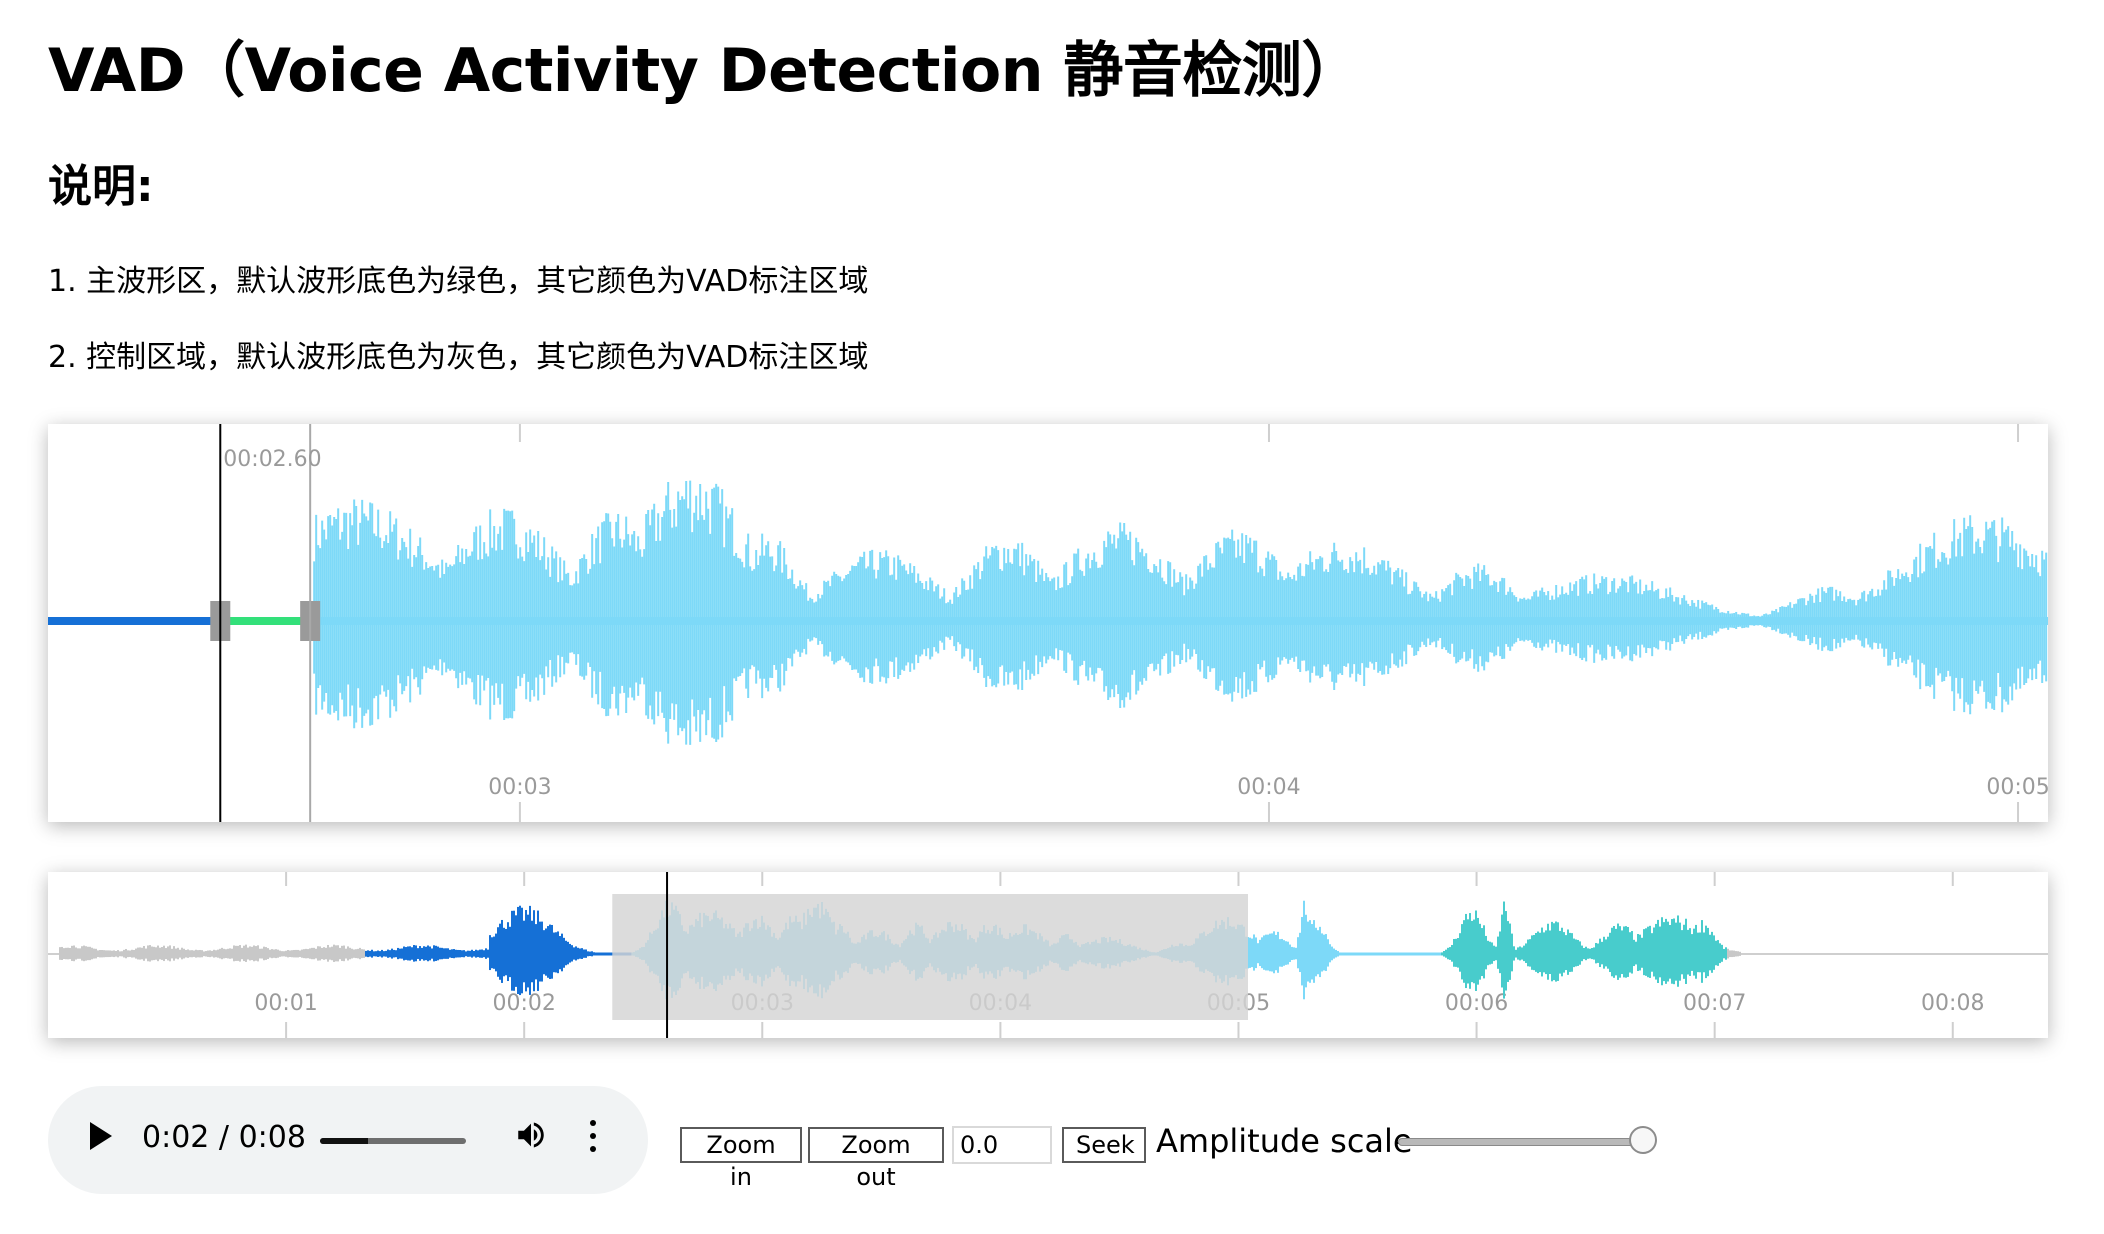  I want to click on time-tick-label: 00:01, so click(285, 1003).